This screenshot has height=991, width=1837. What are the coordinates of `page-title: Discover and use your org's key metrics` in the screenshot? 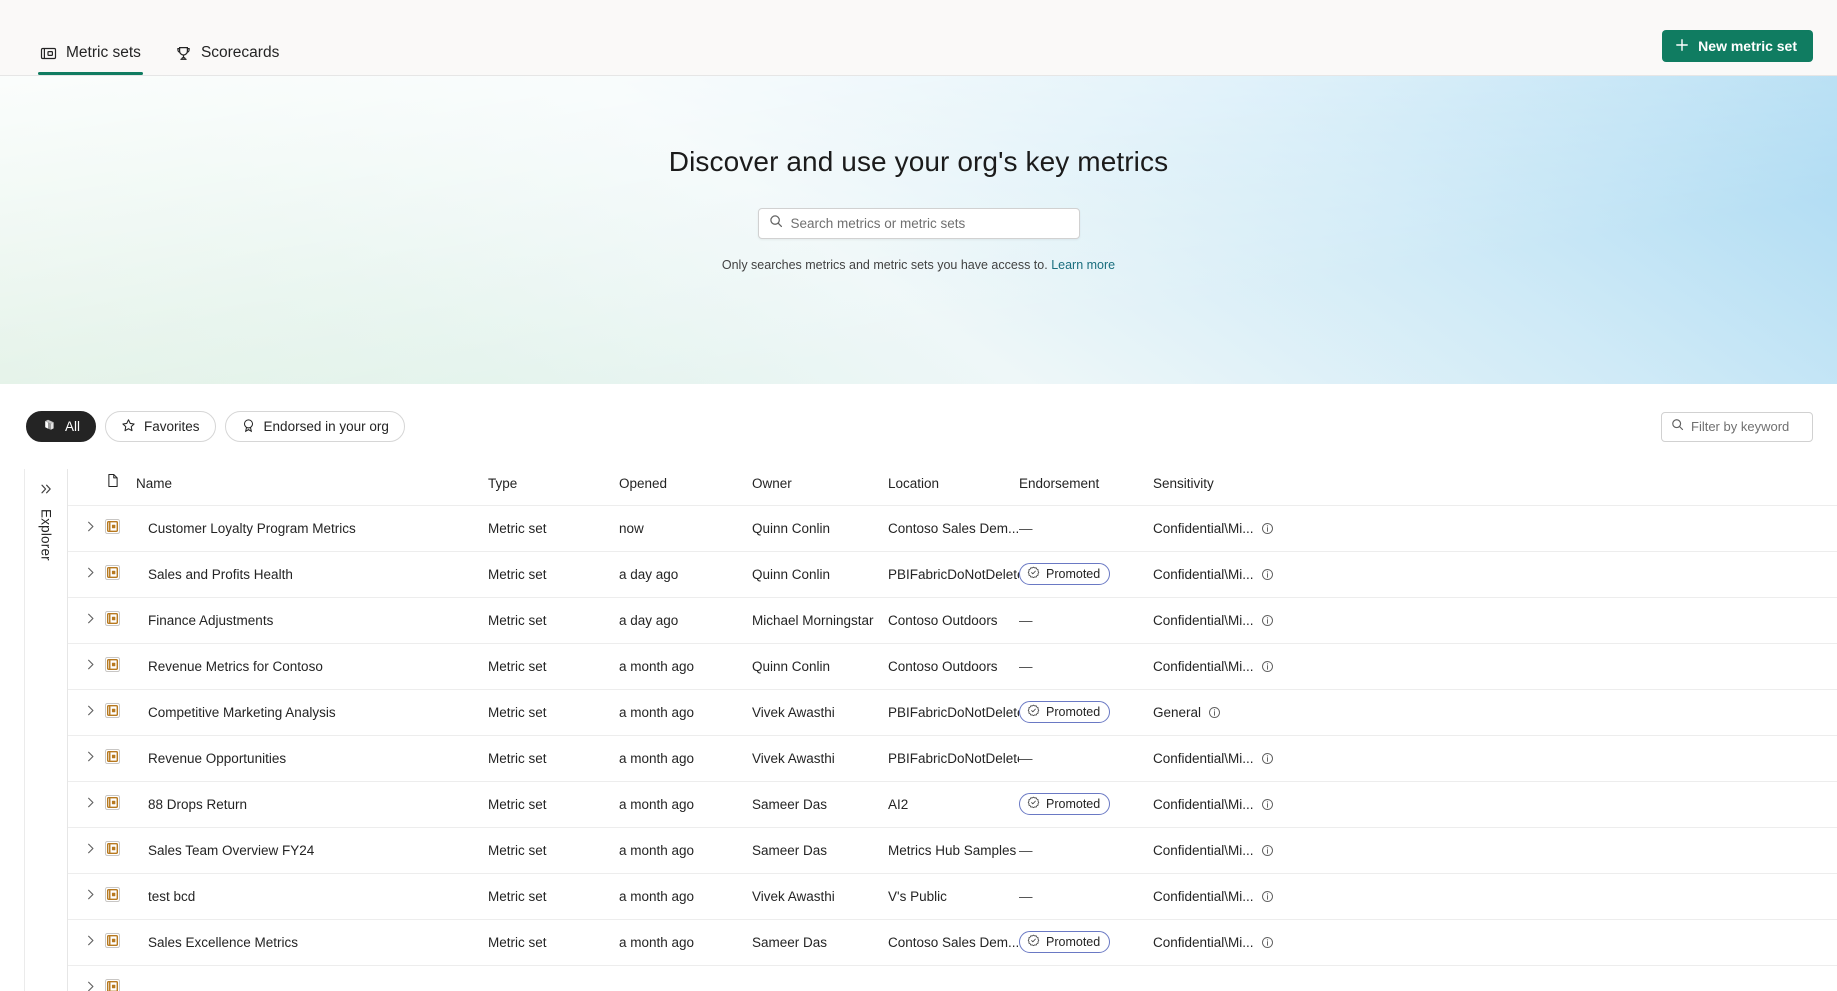 It's located at (918, 161).